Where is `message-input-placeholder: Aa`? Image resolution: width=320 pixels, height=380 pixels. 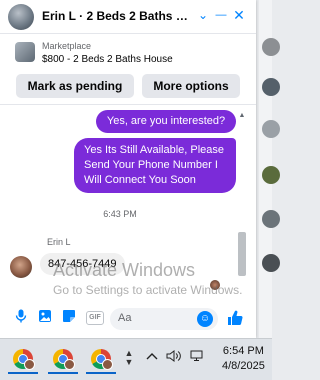 message-input-placeholder: Aa is located at coordinates (125, 318).